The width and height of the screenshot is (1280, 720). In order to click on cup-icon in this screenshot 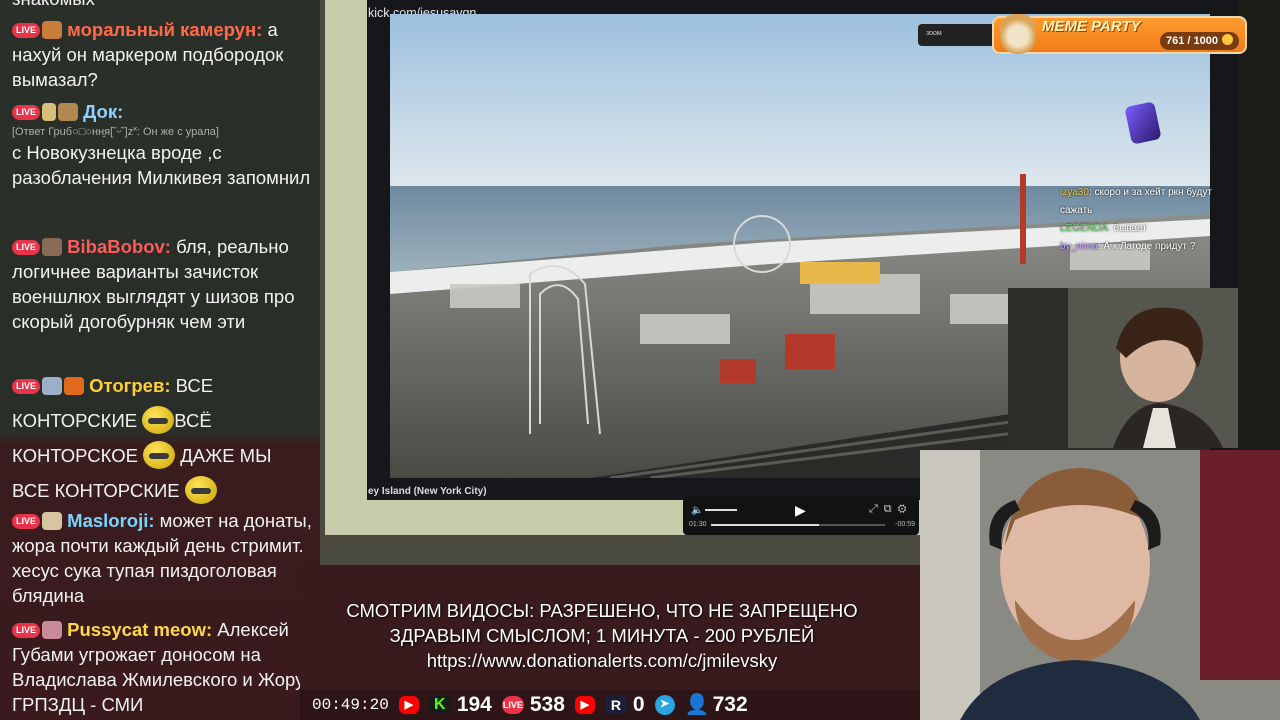, I will do `click(49, 112)`.